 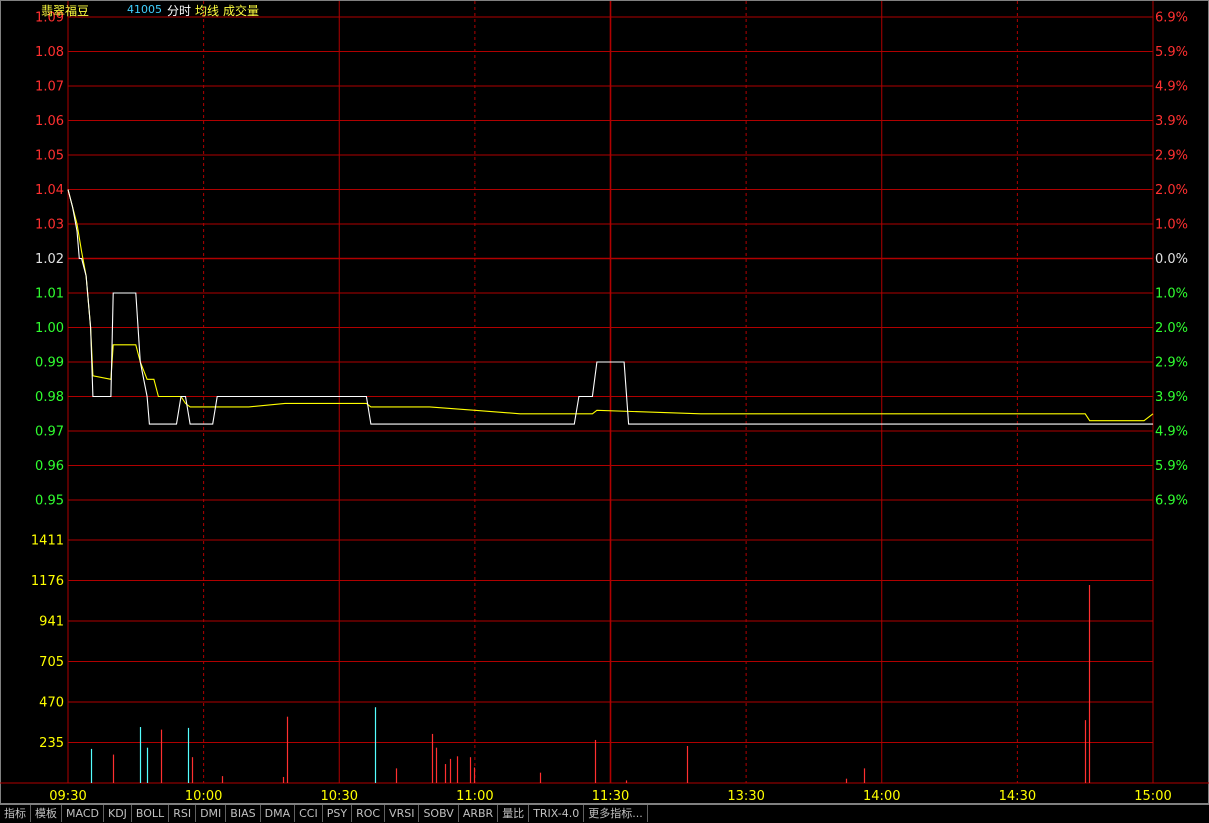 I want to click on volume-tick-label: 705, so click(x=51, y=662).